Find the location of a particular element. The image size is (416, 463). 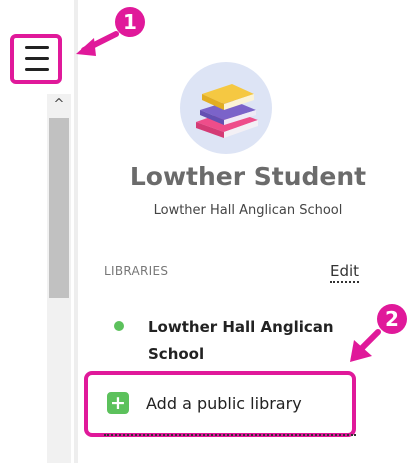

active-status-icon is located at coordinates (119, 326).